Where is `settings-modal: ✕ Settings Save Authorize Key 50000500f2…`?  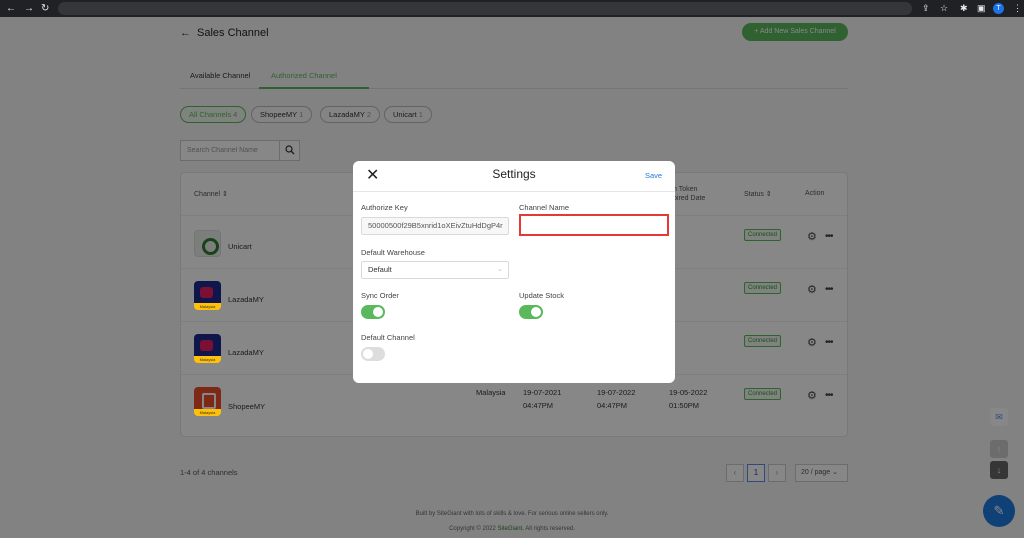
settings-modal: ✕ Settings Save Authorize Key 50000500f2… is located at coordinates (514, 272).